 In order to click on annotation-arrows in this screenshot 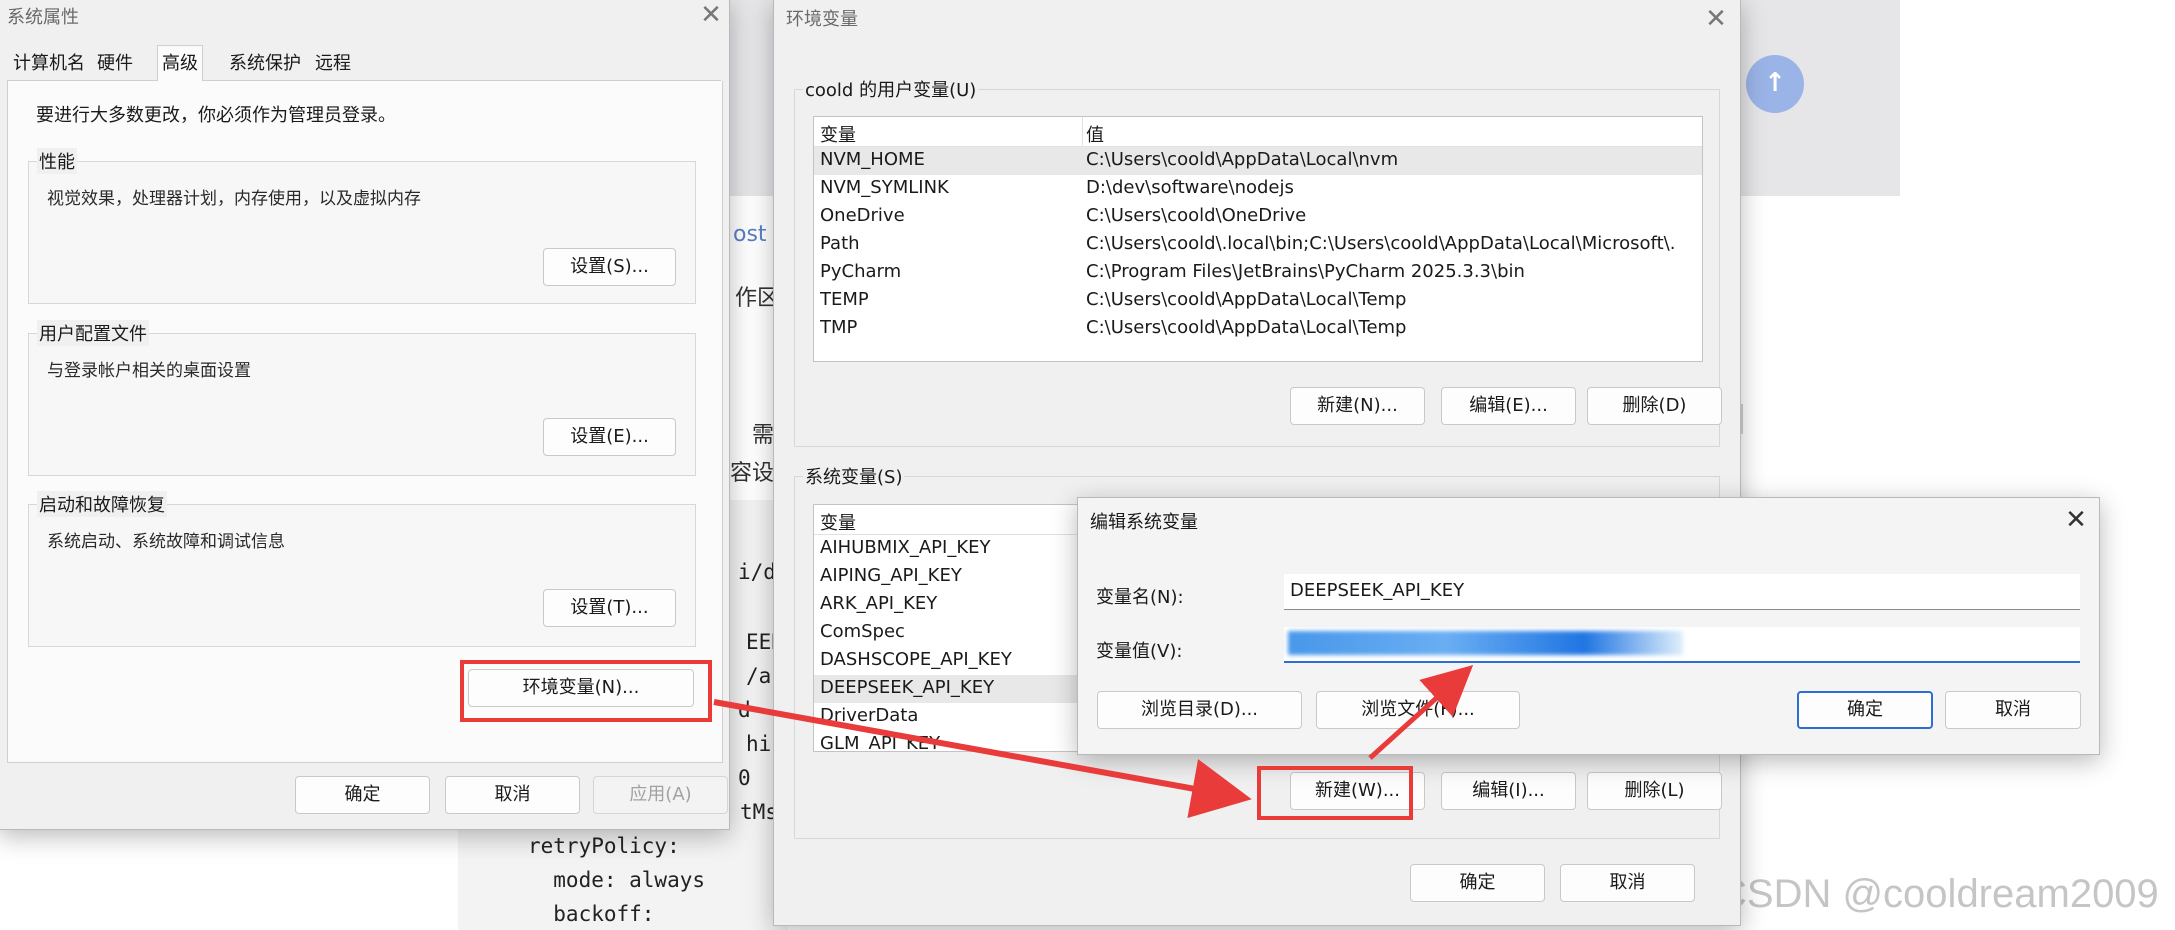, I will do `click(1093, 741)`.